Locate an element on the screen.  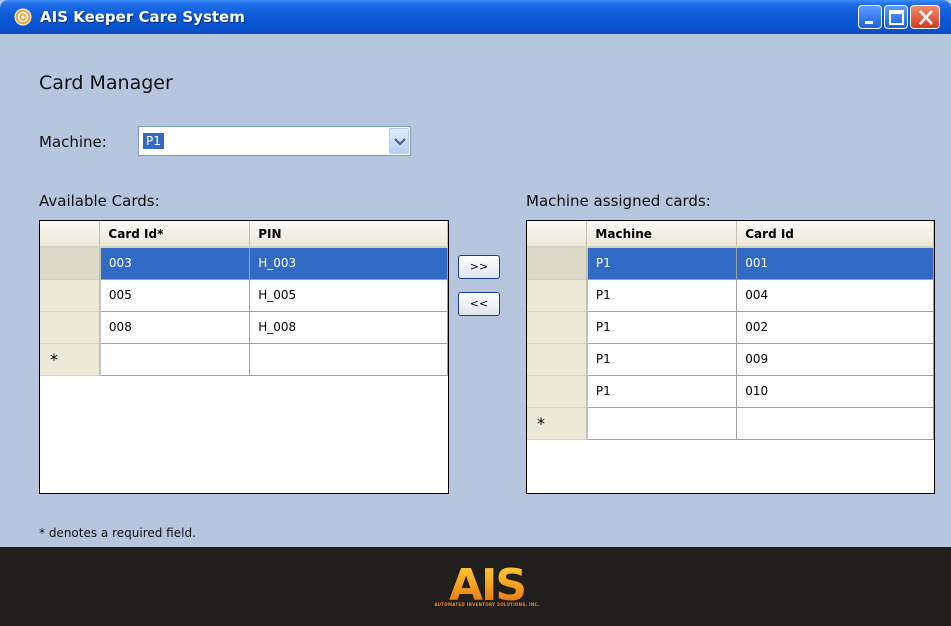
table-row: 008 H_008 is located at coordinates (244, 327).